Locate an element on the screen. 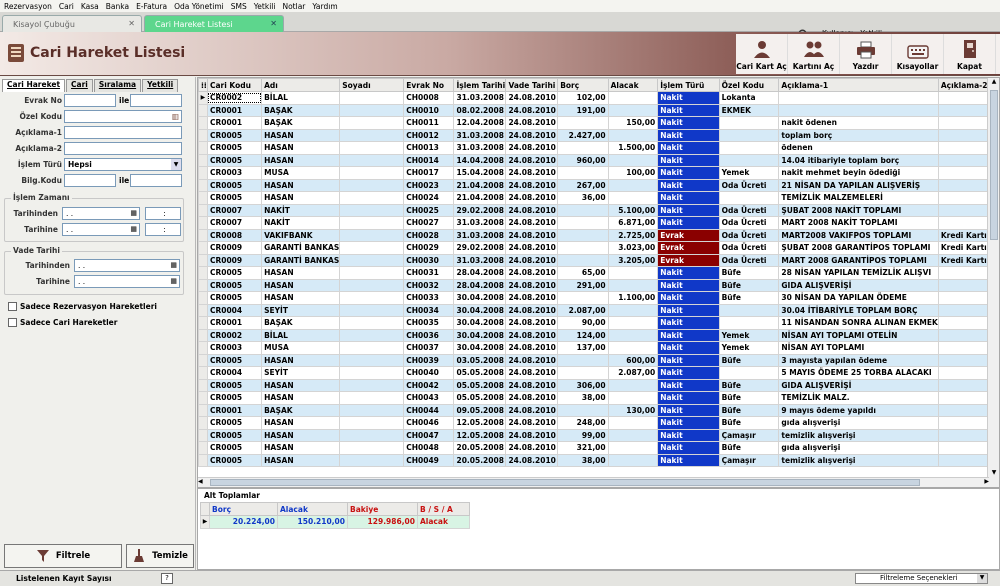 This screenshot has height=586, width=1000. tab-cari-hareket-listesi: Cari Hareket Listesi ✕ is located at coordinates (214, 23).